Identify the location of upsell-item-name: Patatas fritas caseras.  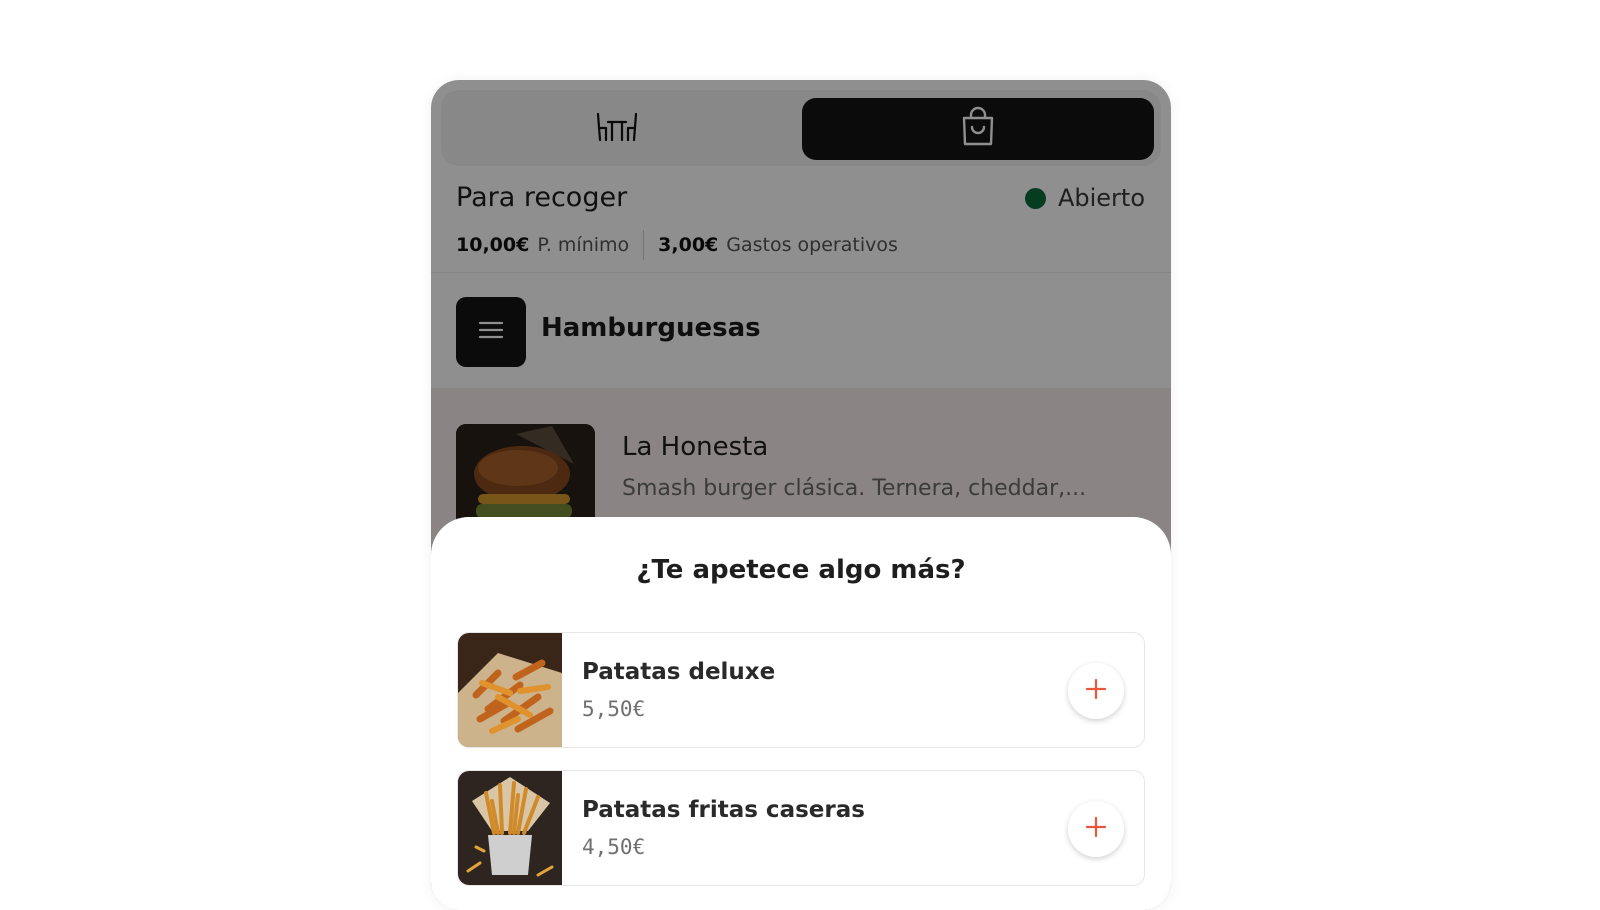
(723, 810).